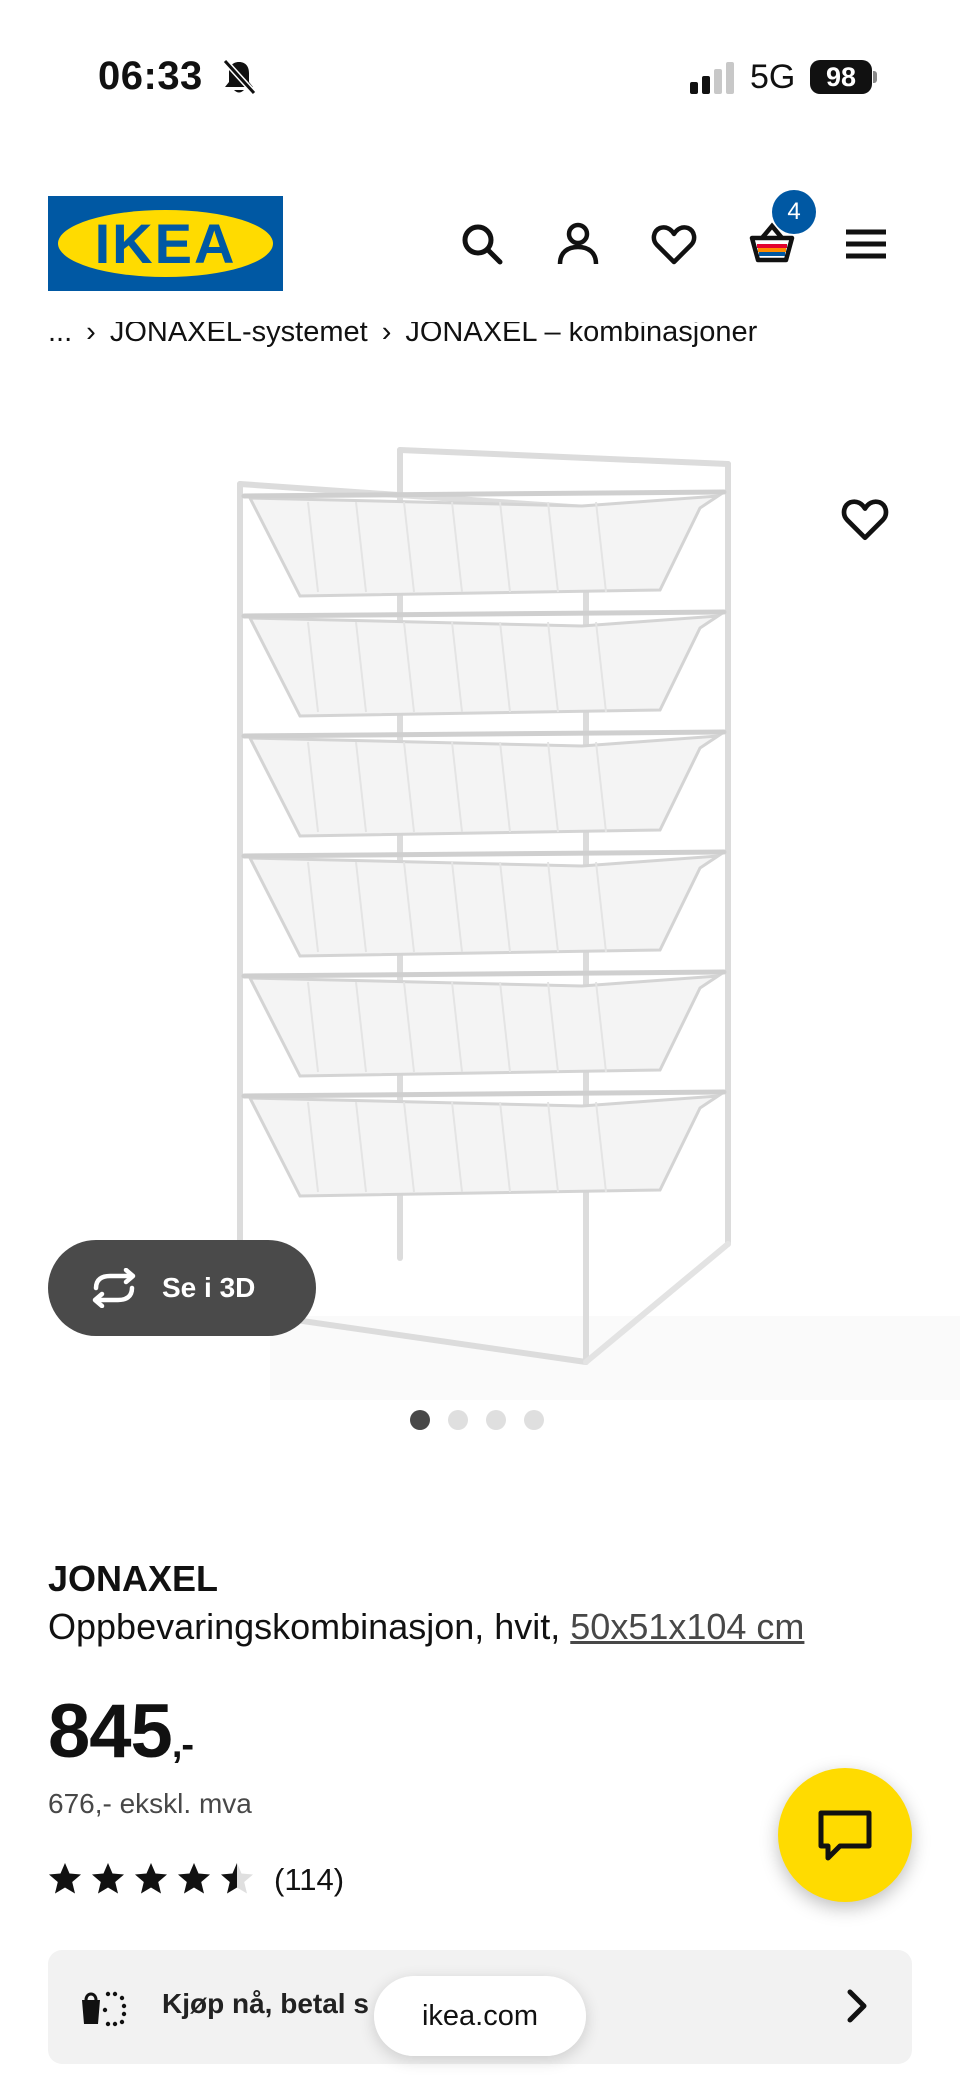 This screenshot has height=2087, width=960. What do you see at coordinates (687, 1626) in the screenshot?
I see `product-size-link: 50x51x104 cm` at bounding box center [687, 1626].